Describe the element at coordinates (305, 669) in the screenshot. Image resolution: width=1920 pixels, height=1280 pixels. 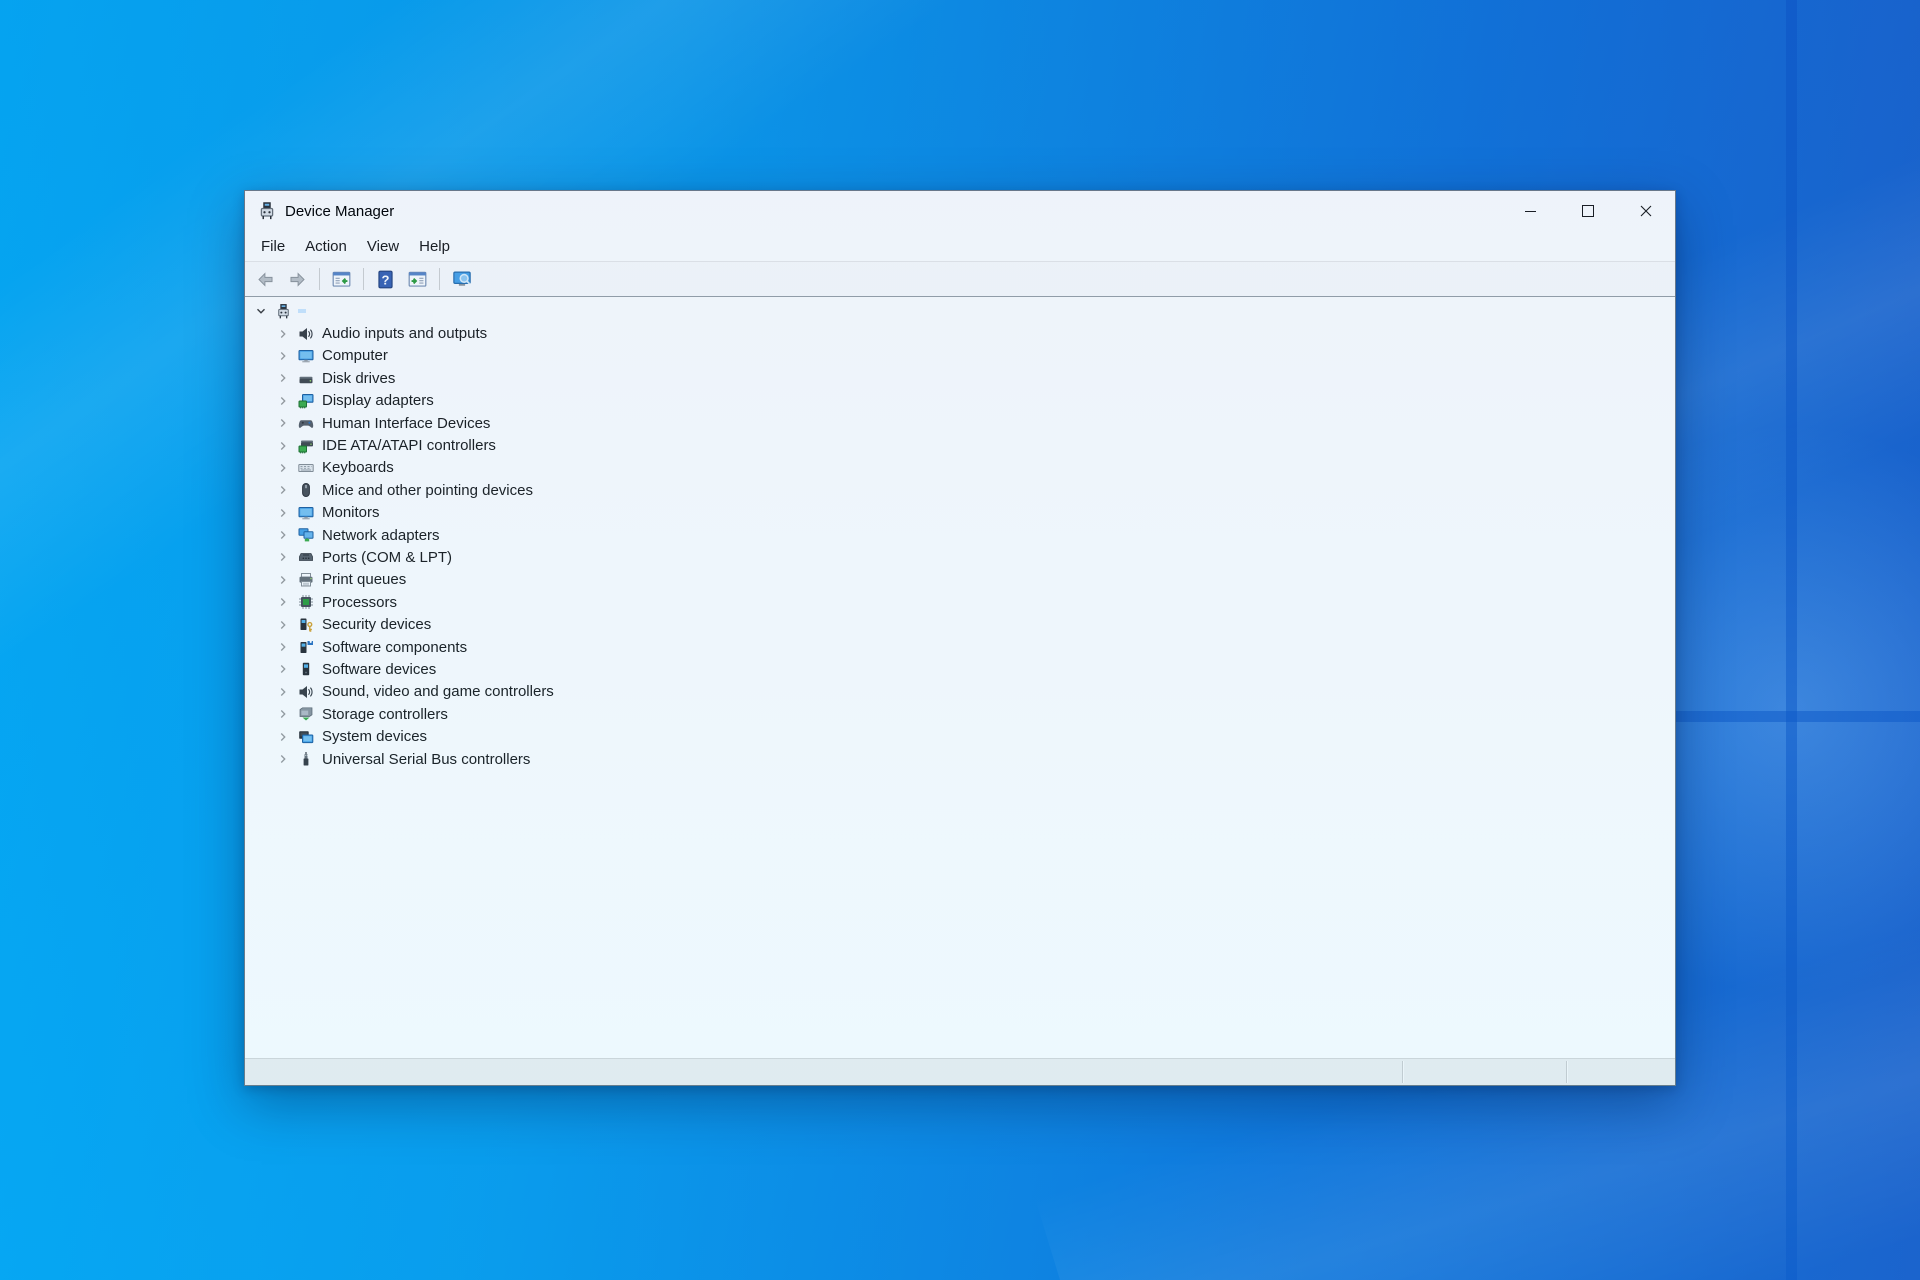
I see `software-device-icon` at that location.